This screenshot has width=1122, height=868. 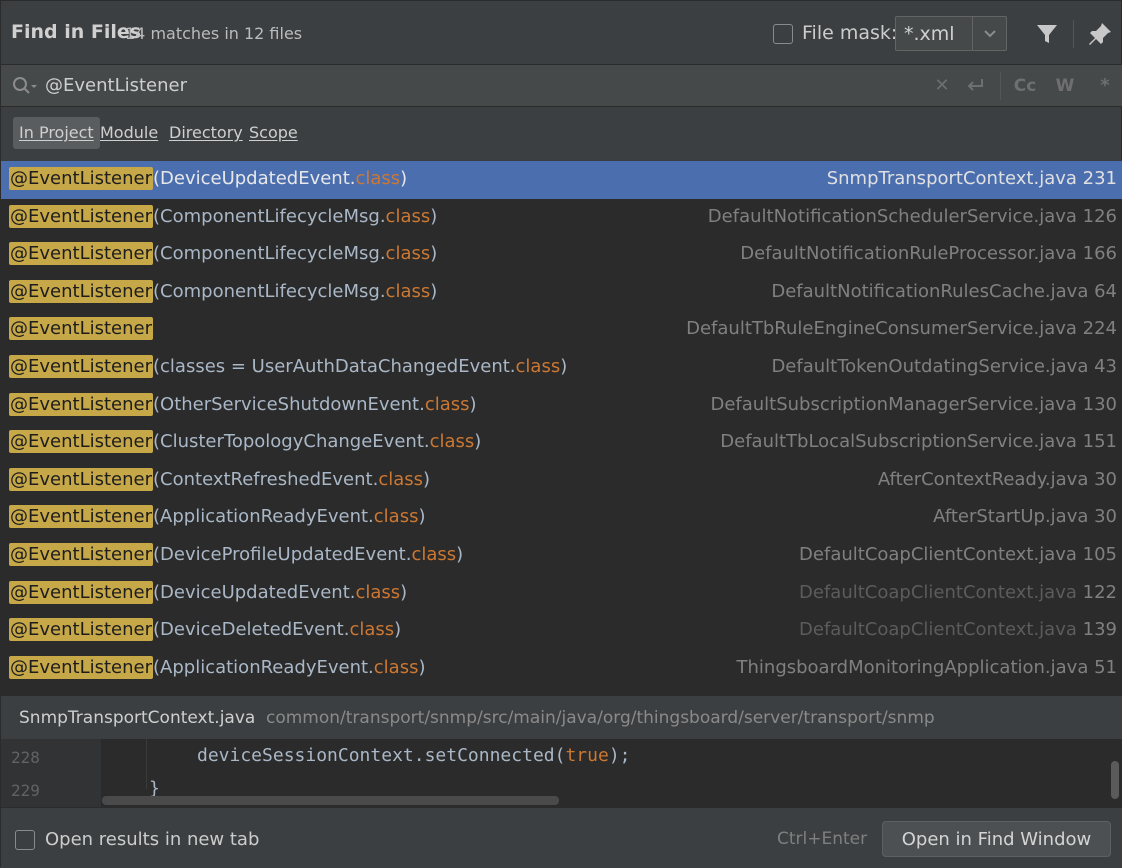 I want to click on result-file: DefaultCoapClientContext.java 139, so click(x=958, y=629).